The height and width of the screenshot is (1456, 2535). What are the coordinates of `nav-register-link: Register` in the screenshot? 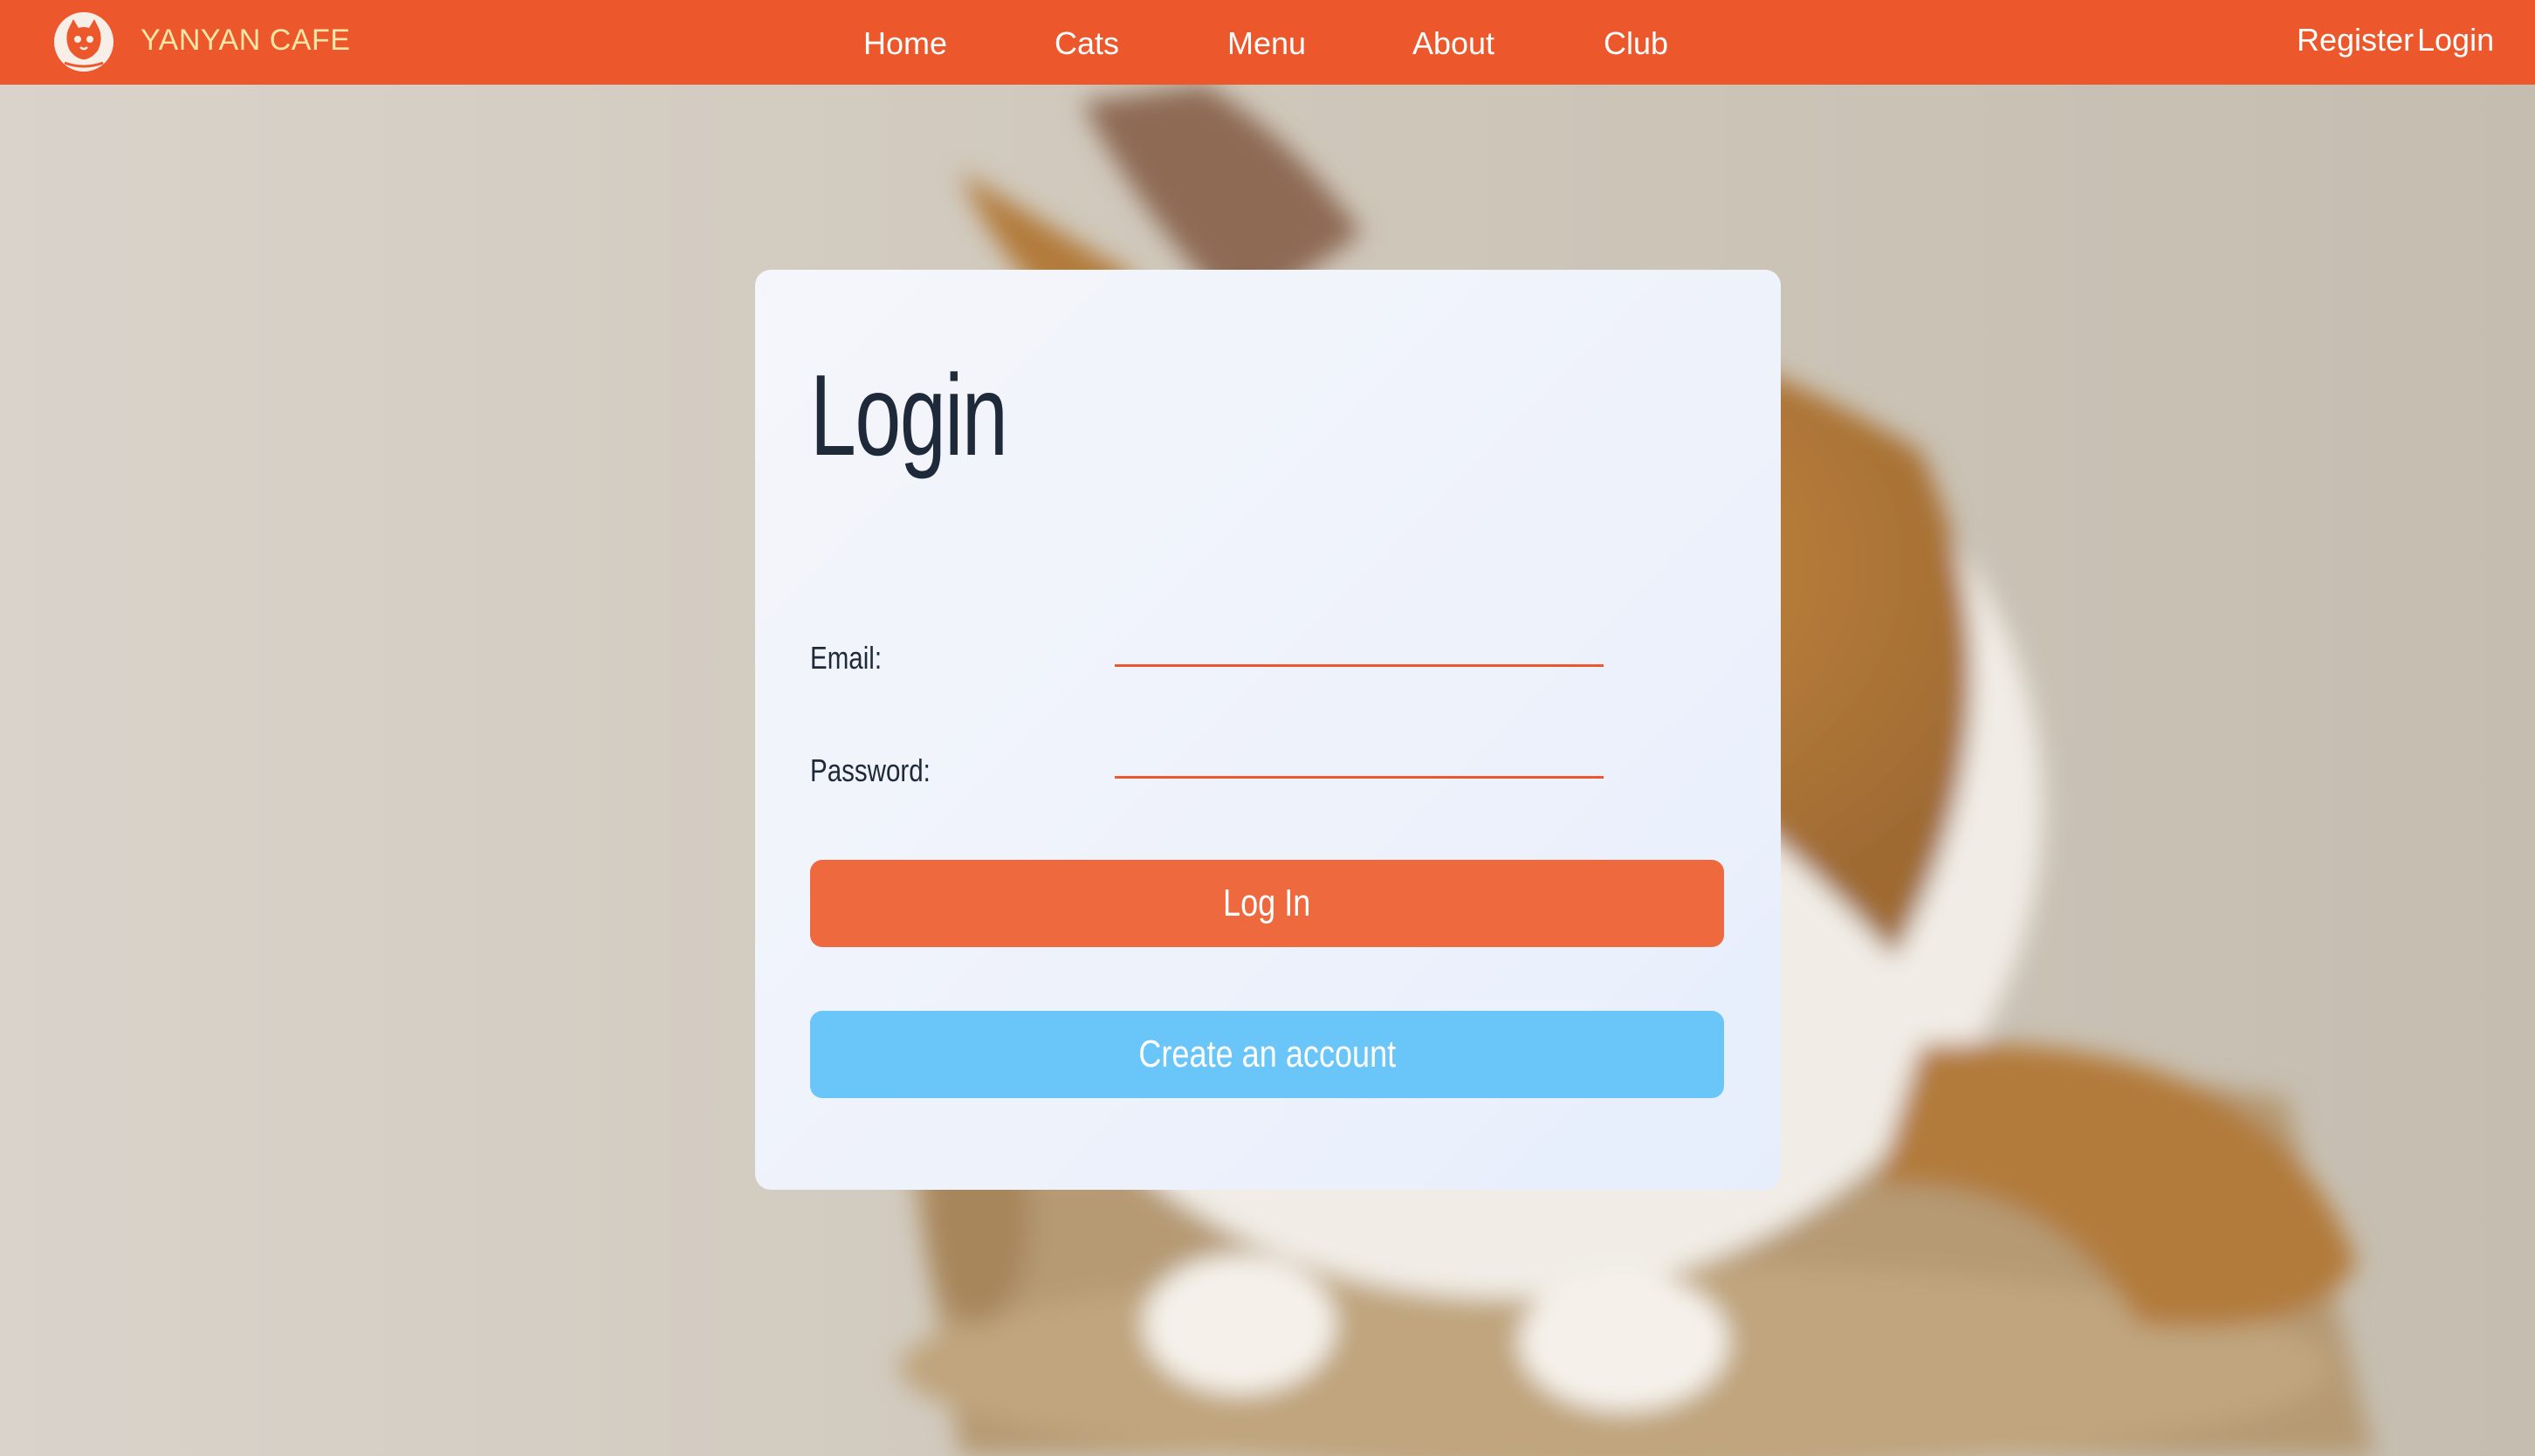 It's located at (2355, 40).